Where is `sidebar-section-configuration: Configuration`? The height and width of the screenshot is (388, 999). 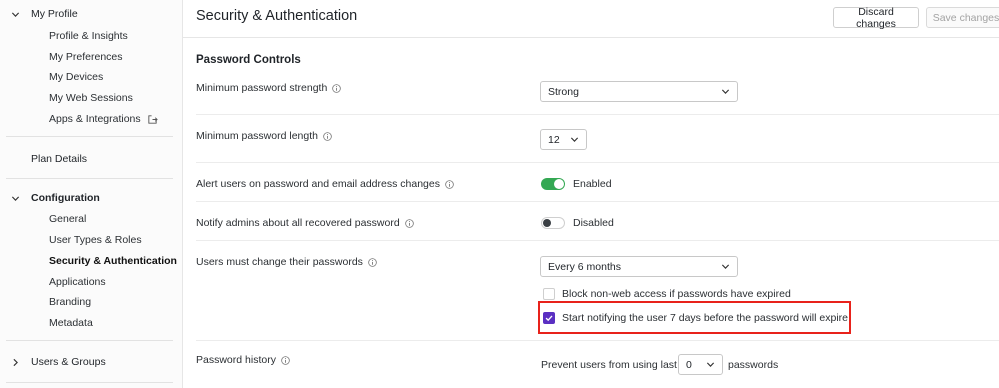 sidebar-section-configuration: Configuration is located at coordinates (50, 198).